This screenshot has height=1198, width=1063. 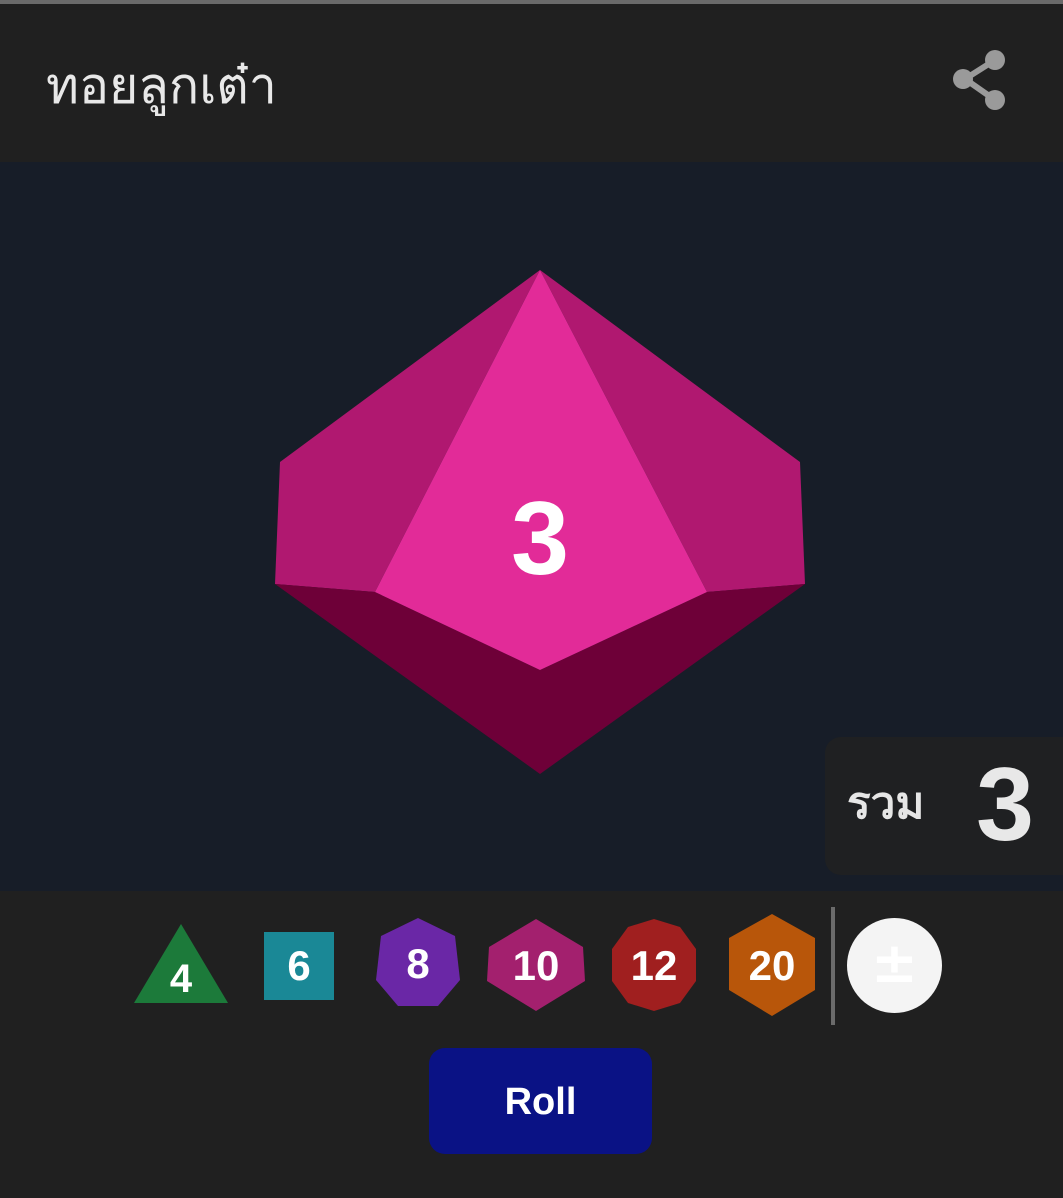 I want to click on die-label-d12: 12, so click(x=654, y=965).